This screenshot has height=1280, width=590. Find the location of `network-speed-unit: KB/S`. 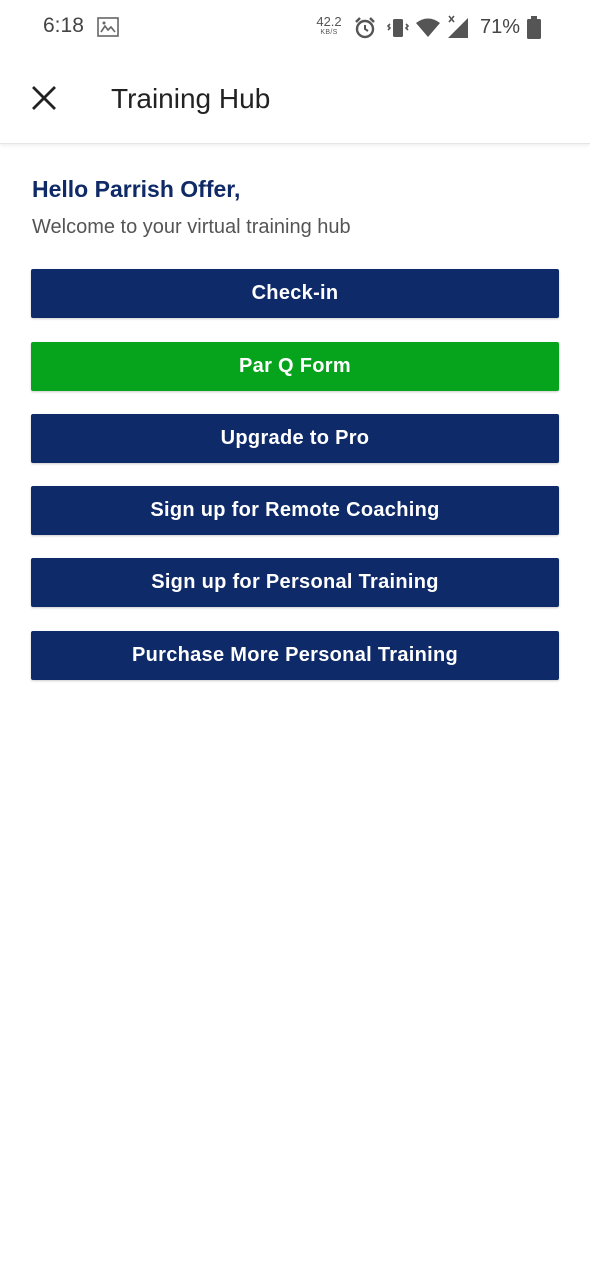

network-speed-unit: KB/S is located at coordinates (329, 32).